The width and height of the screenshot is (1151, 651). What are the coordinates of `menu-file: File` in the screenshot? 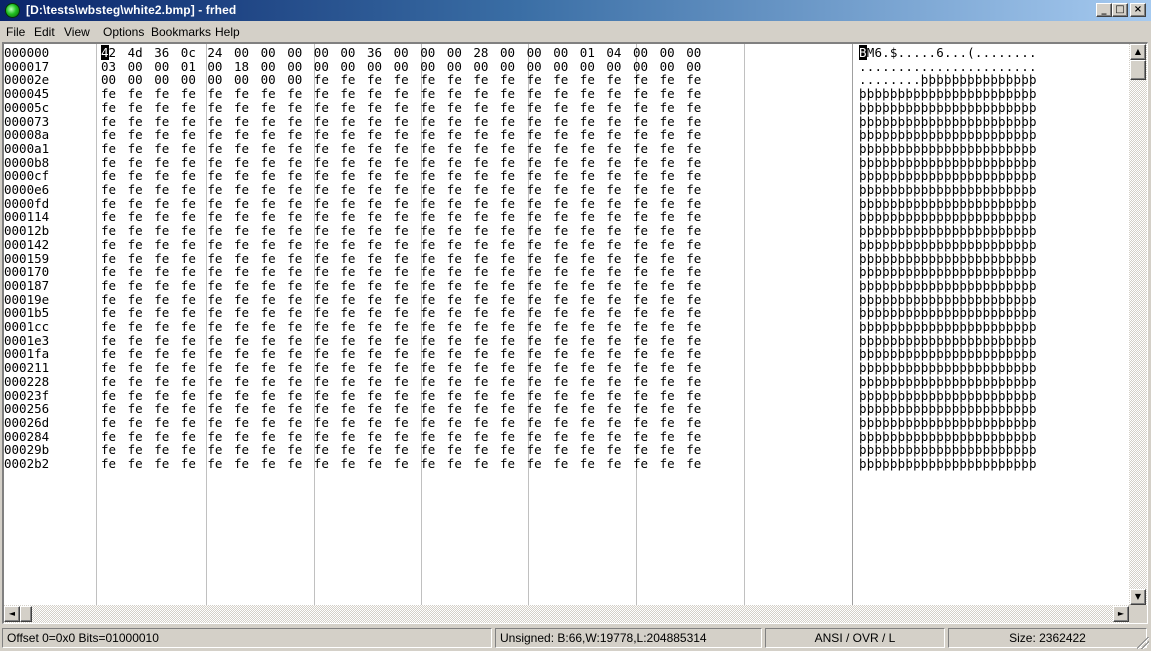 It's located at (15, 32).